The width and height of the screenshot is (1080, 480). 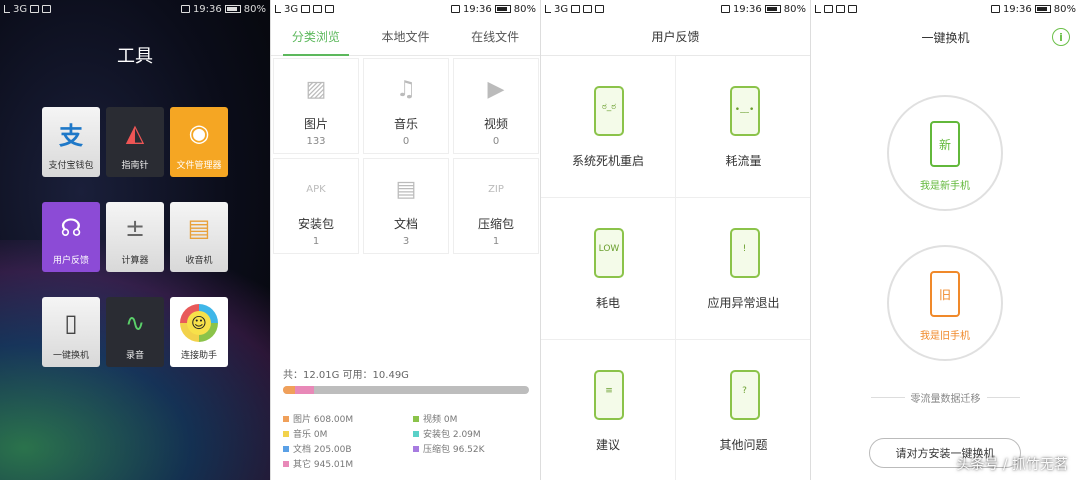 I want to click on page-title: 用户反馈, so click(x=675, y=37).